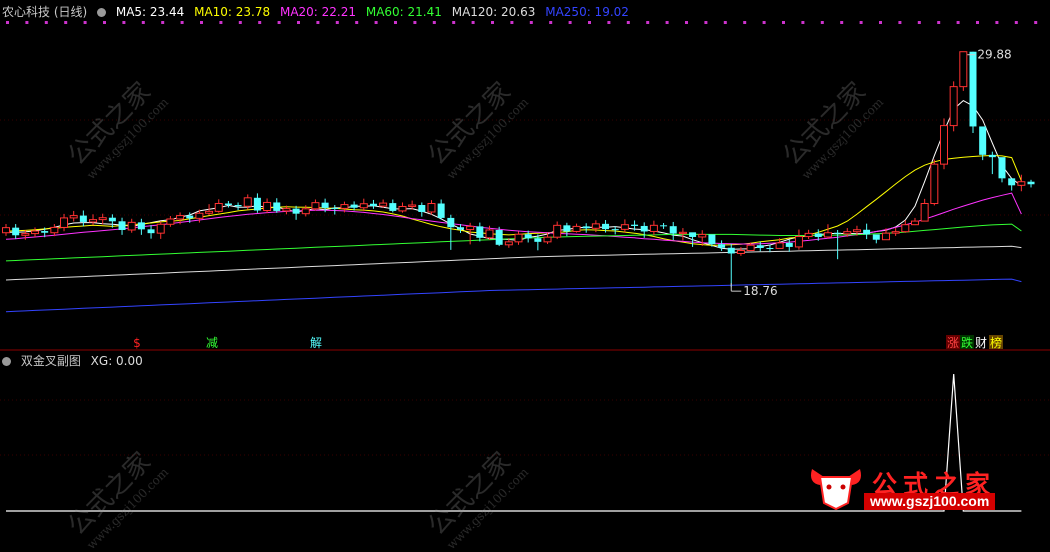  Describe the element at coordinates (150, 12) in the screenshot. I see `ma5-label: MA5: 23.44` at that location.